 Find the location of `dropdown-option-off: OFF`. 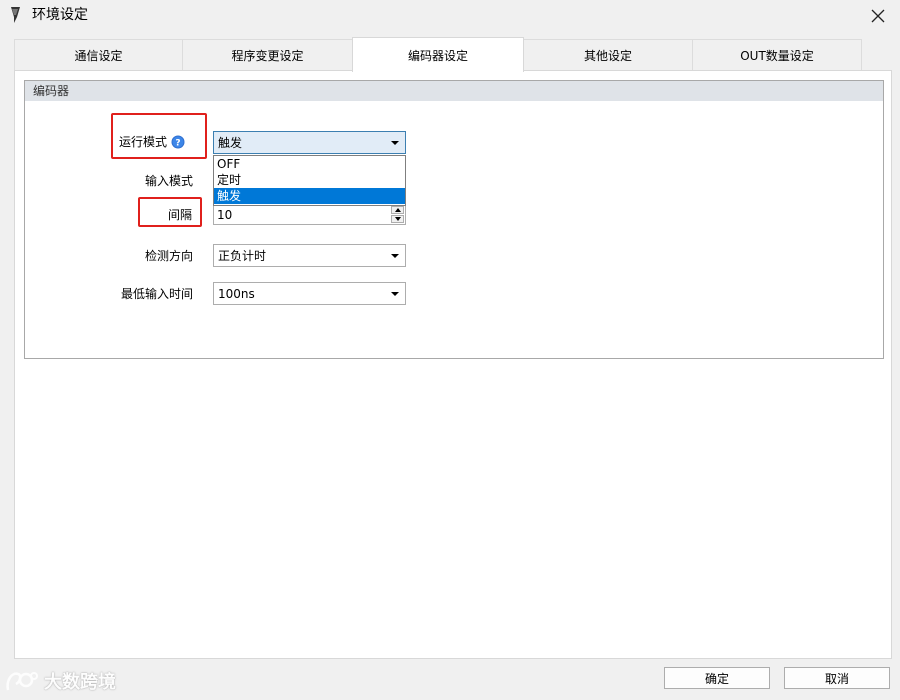

dropdown-option-off: OFF is located at coordinates (309, 164).